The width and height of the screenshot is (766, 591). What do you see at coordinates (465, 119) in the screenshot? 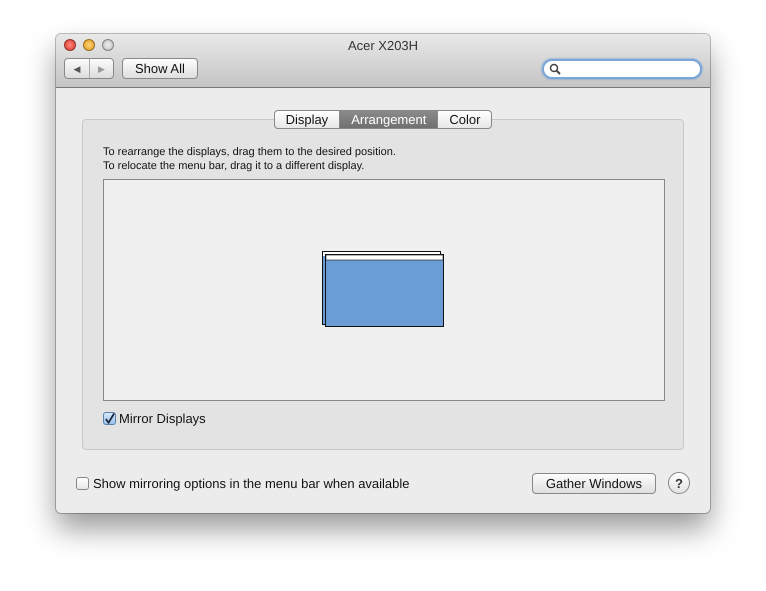
I see `tab: Color` at bounding box center [465, 119].